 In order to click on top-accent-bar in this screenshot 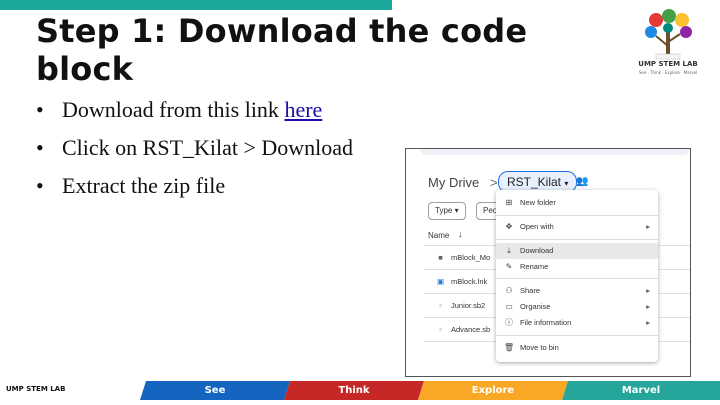, I will do `click(196, 5)`.